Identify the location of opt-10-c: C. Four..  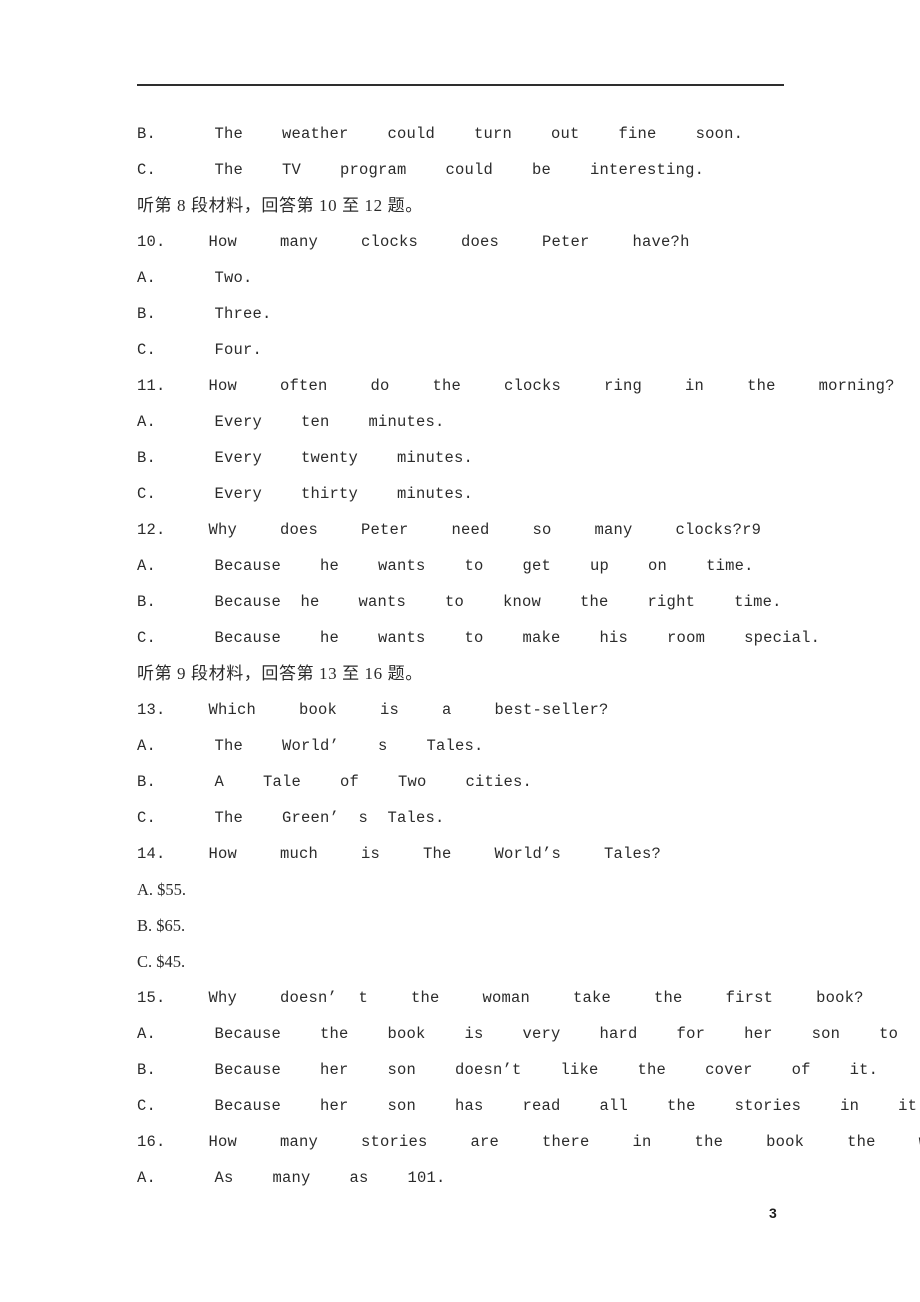
(200, 350).